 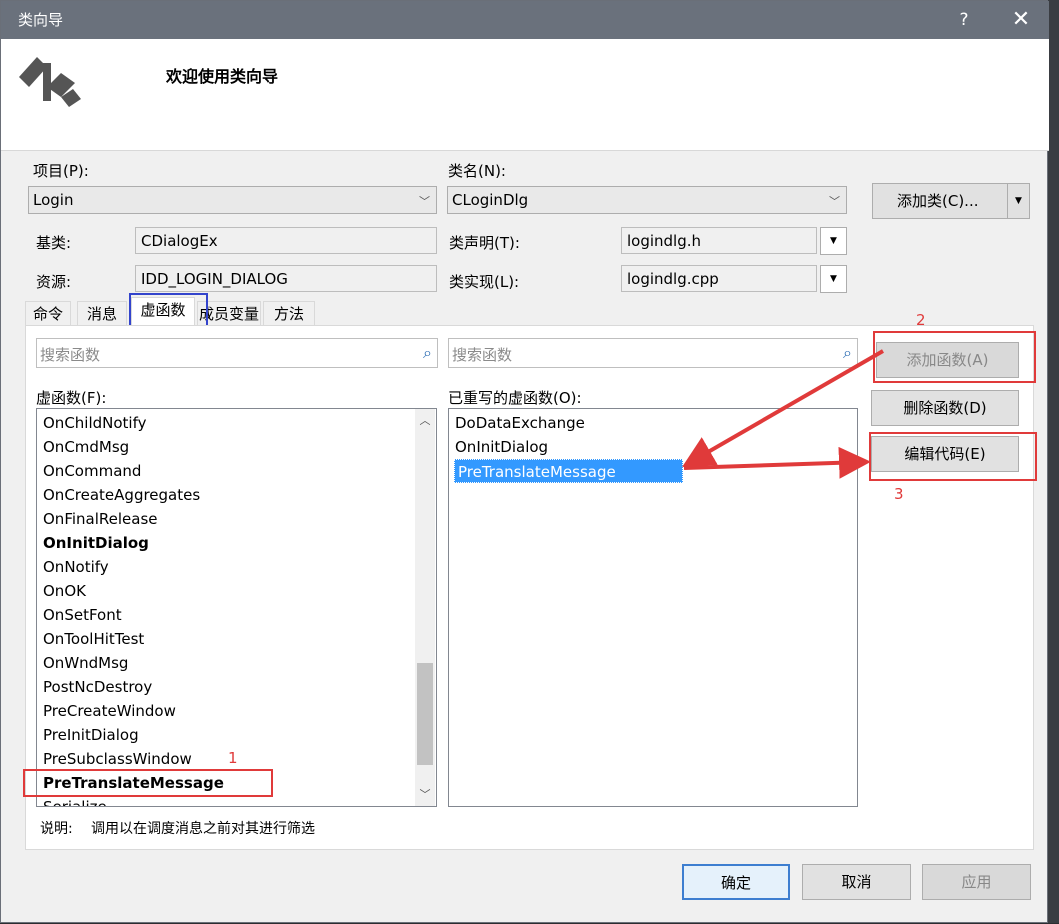 I want to click on arrow-to-edit-code, so click(x=777, y=462).